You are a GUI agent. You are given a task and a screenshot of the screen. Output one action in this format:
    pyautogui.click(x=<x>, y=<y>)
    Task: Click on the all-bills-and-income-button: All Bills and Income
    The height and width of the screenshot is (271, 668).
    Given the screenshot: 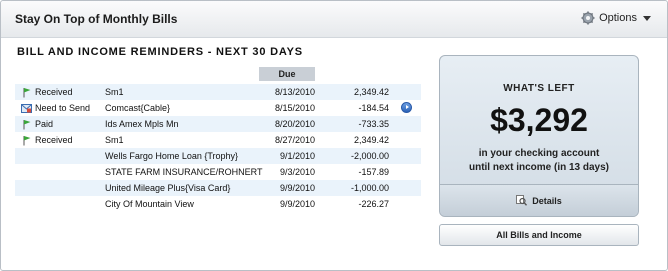 What is the action you would take?
    pyautogui.click(x=539, y=235)
    